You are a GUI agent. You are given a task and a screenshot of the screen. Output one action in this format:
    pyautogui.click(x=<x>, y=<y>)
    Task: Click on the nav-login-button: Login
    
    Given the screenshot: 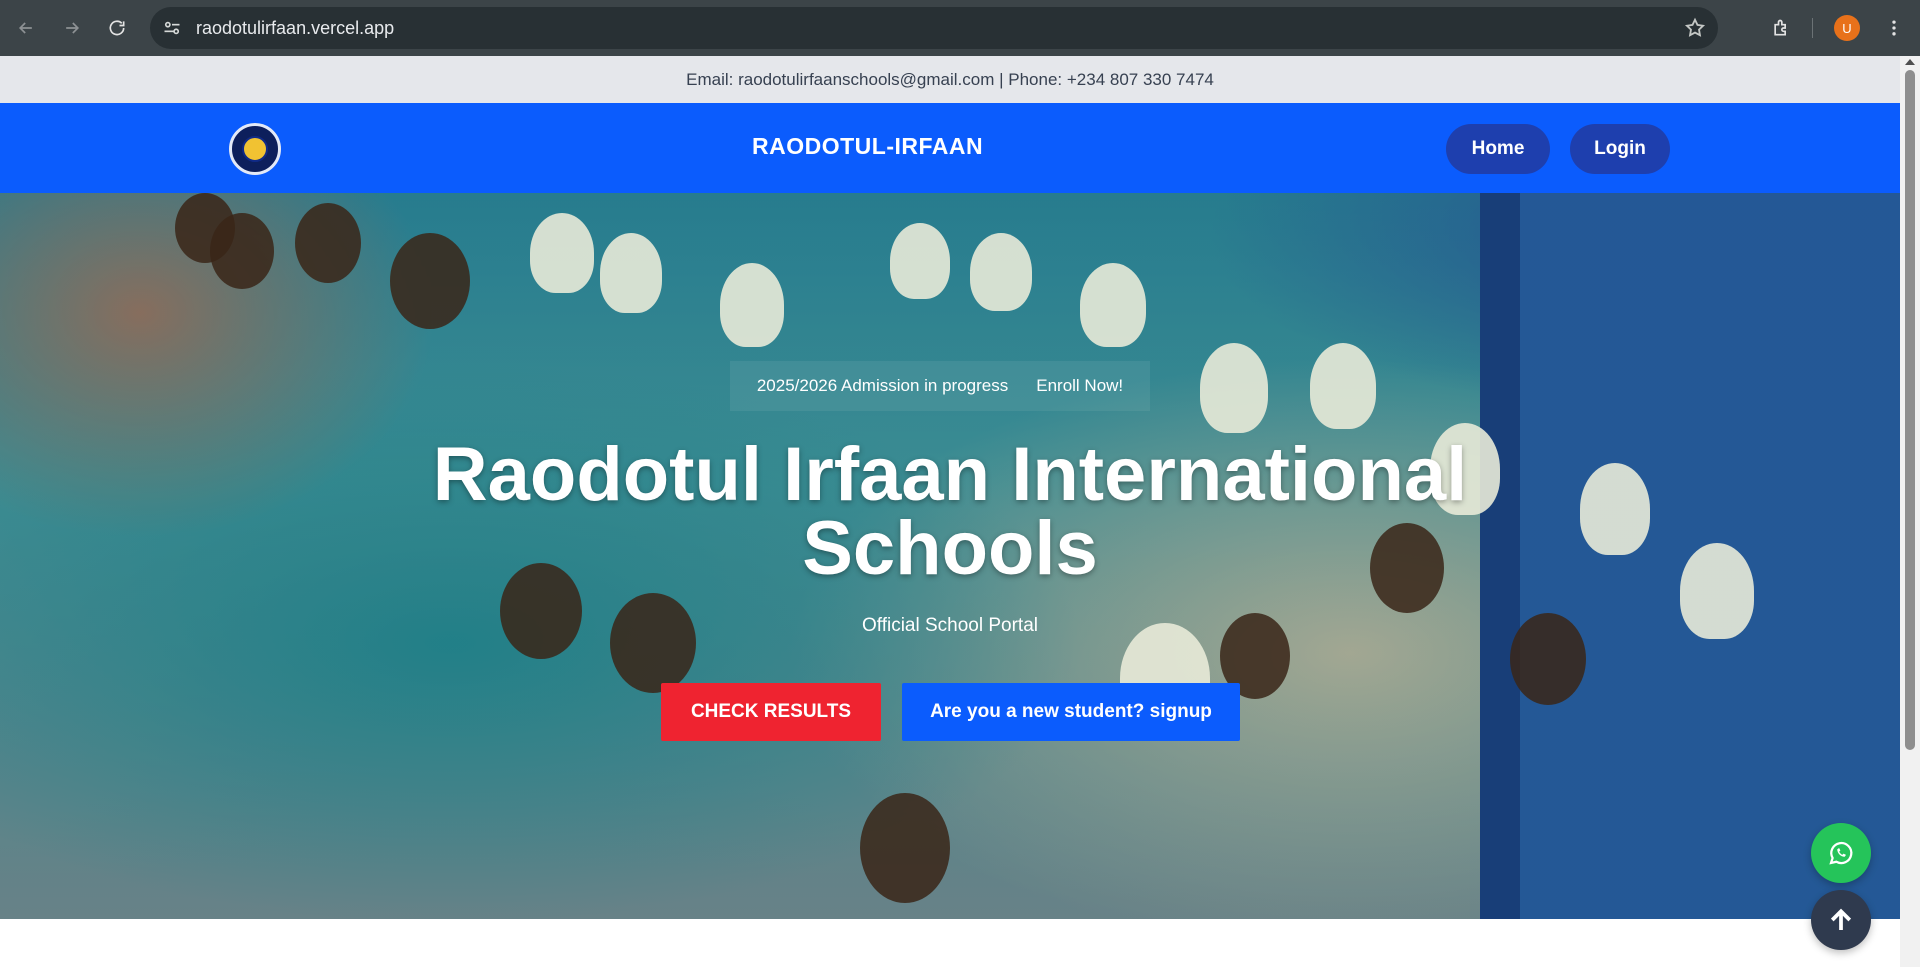 What is the action you would take?
    pyautogui.click(x=1620, y=149)
    